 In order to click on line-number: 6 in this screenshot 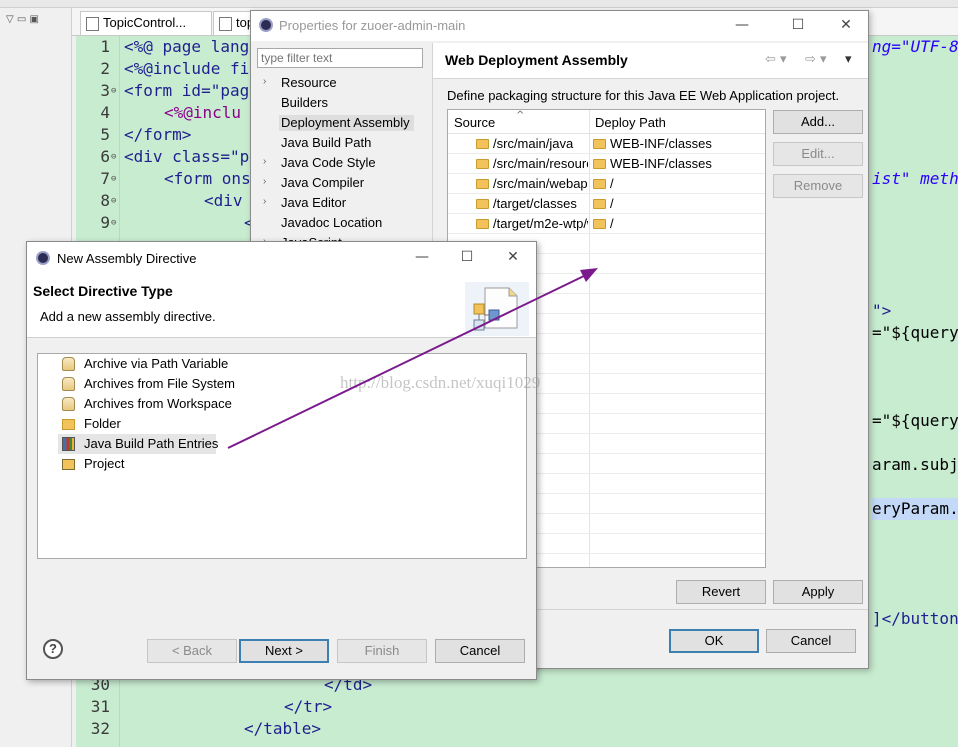, I will do `click(105, 156)`.